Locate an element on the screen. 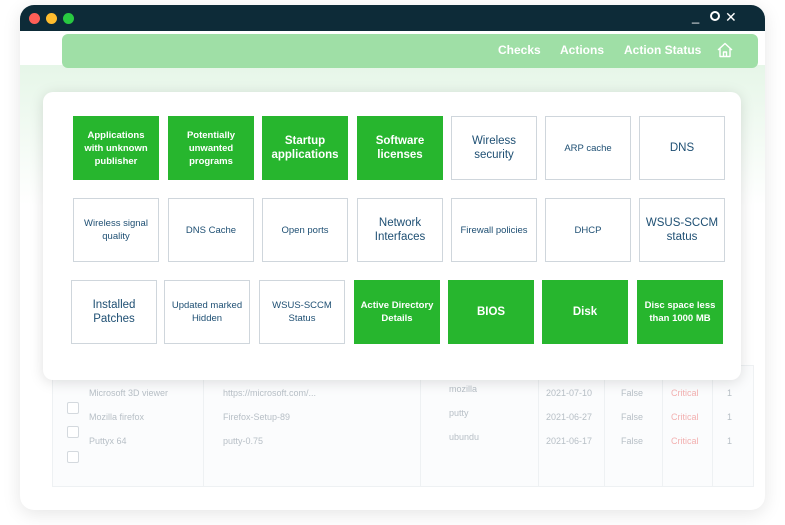 Image resolution: width=785 pixels, height=525 pixels. row-date: 2021-06-17 is located at coordinates (569, 441).